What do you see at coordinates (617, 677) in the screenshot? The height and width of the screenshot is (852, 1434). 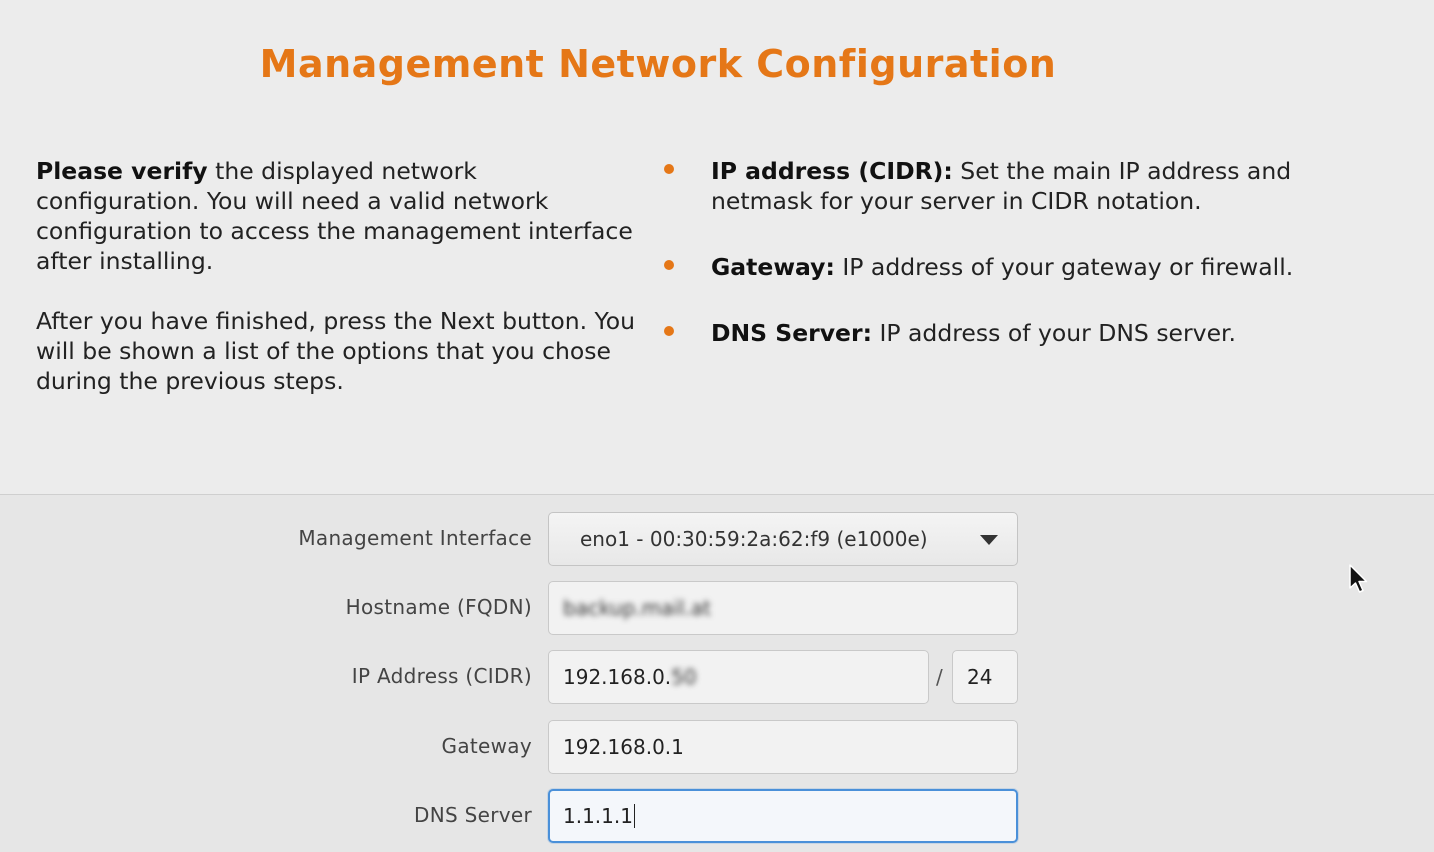 I see `ip-address-value: 192.168.0.` at bounding box center [617, 677].